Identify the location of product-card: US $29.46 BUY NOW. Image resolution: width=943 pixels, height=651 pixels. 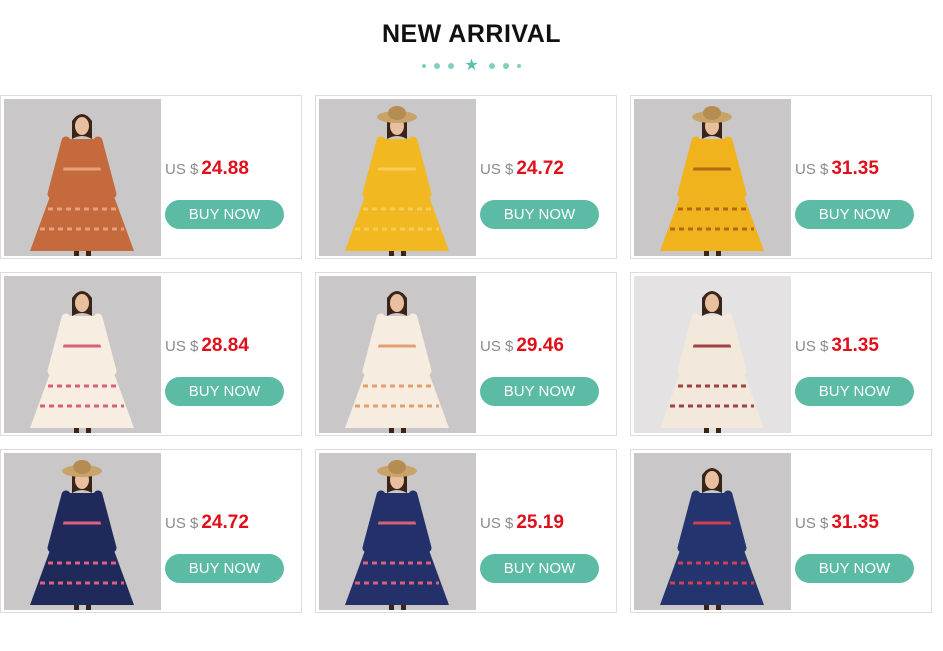
(466, 354).